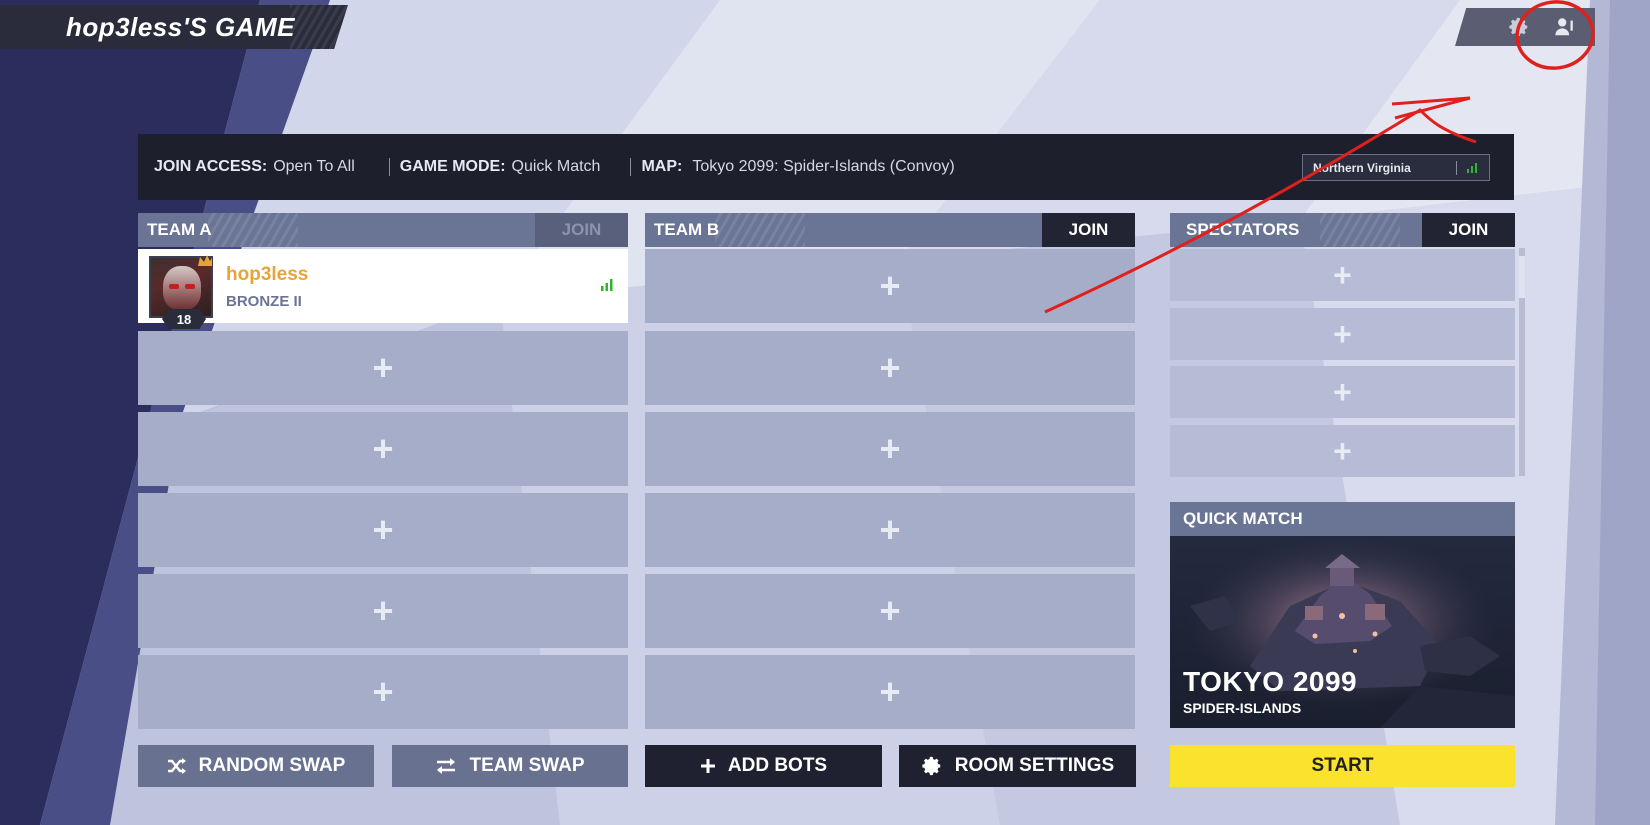 Image resolution: width=1650 pixels, height=825 pixels. What do you see at coordinates (1456, 168) in the screenshot?
I see `region-divider` at bounding box center [1456, 168].